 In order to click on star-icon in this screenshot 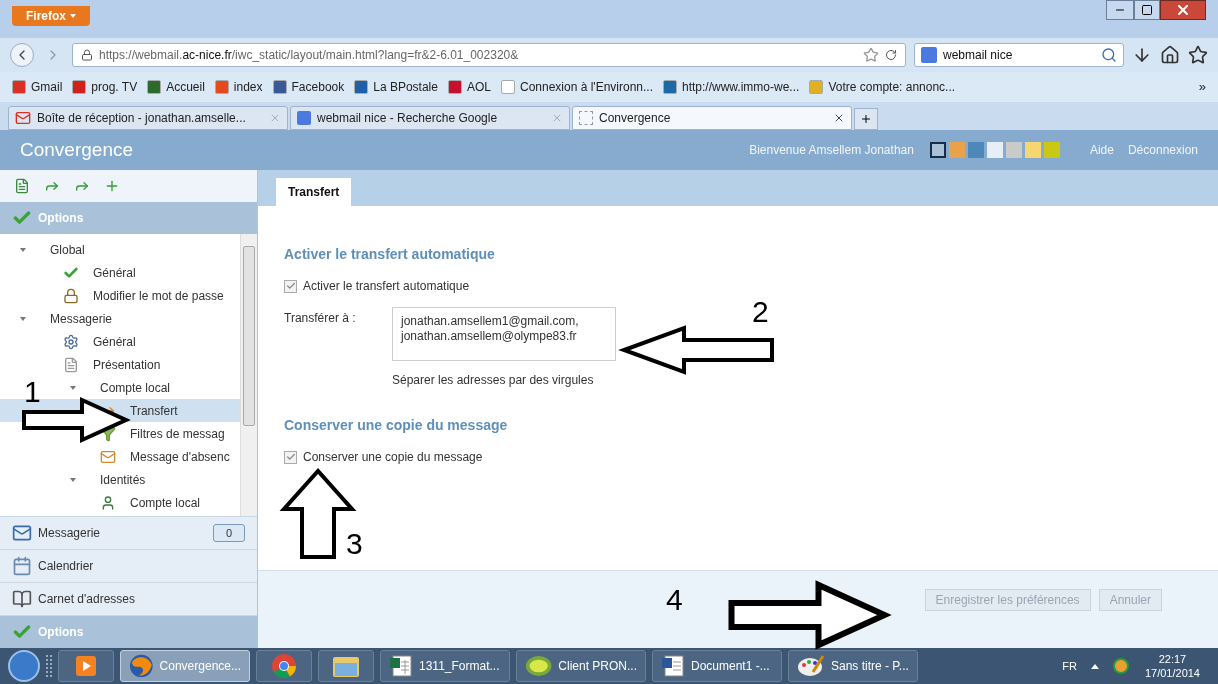, I will do `click(871, 55)`.